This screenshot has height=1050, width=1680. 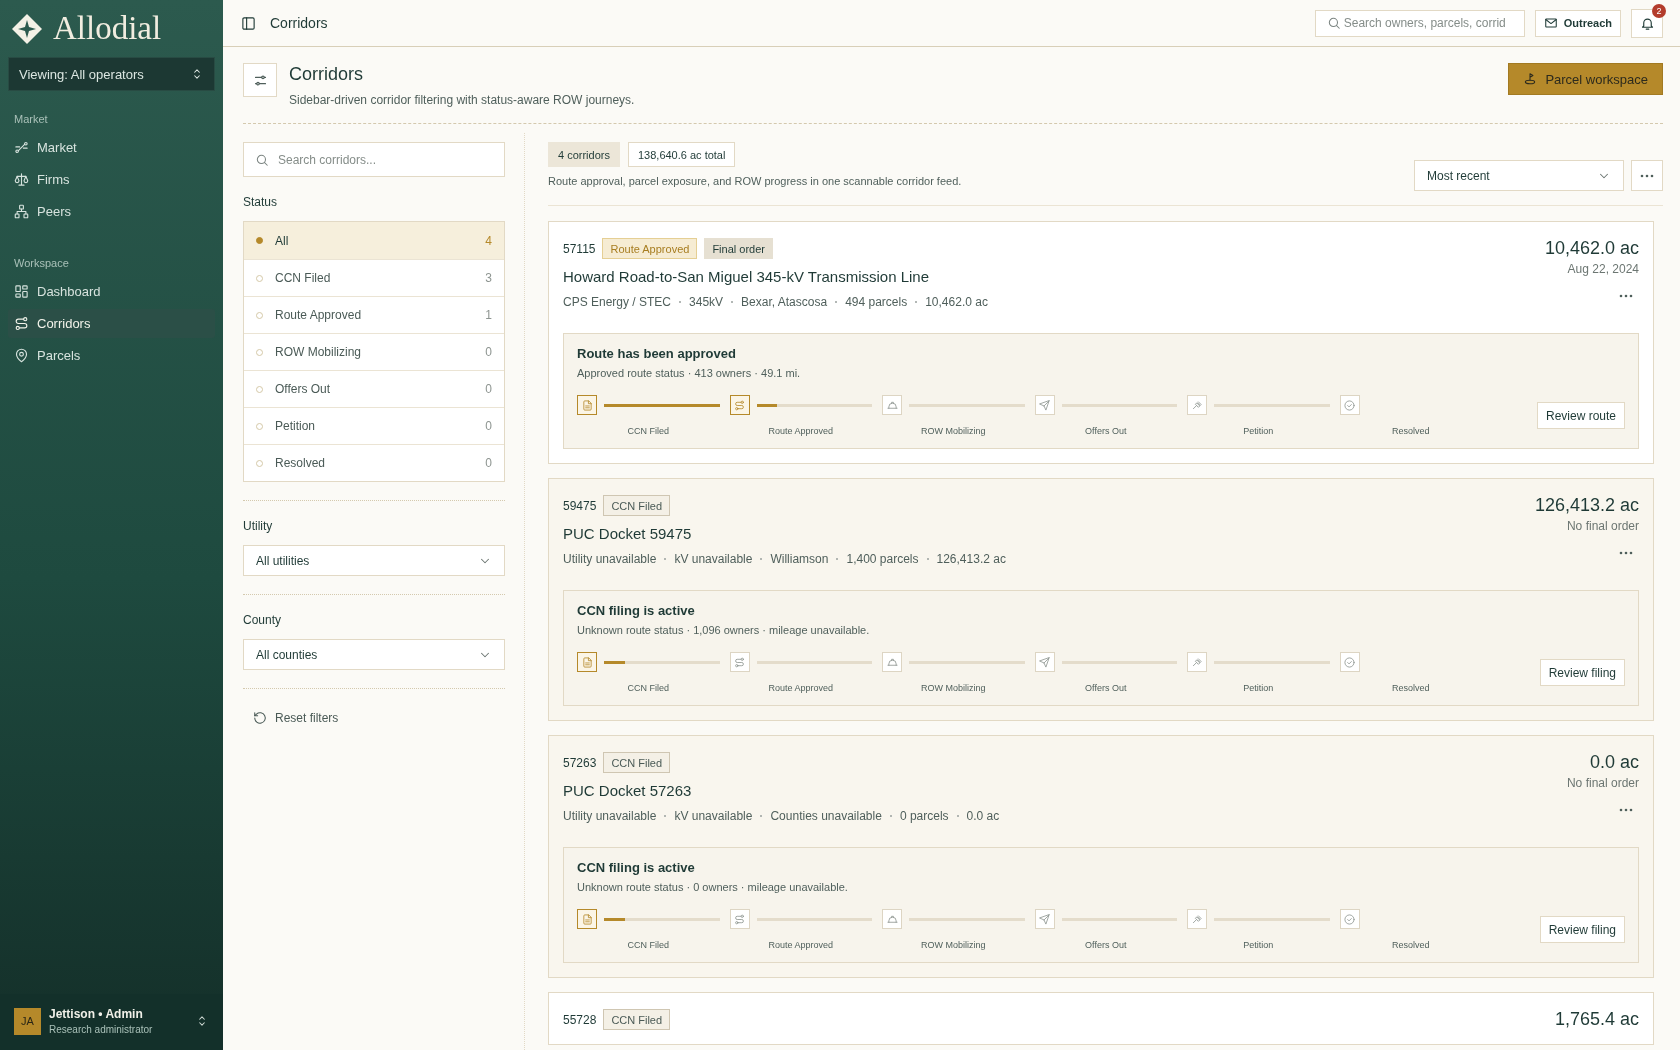 What do you see at coordinates (580, 1019) in the screenshot?
I see `corridor-id: 55728` at bounding box center [580, 1019].